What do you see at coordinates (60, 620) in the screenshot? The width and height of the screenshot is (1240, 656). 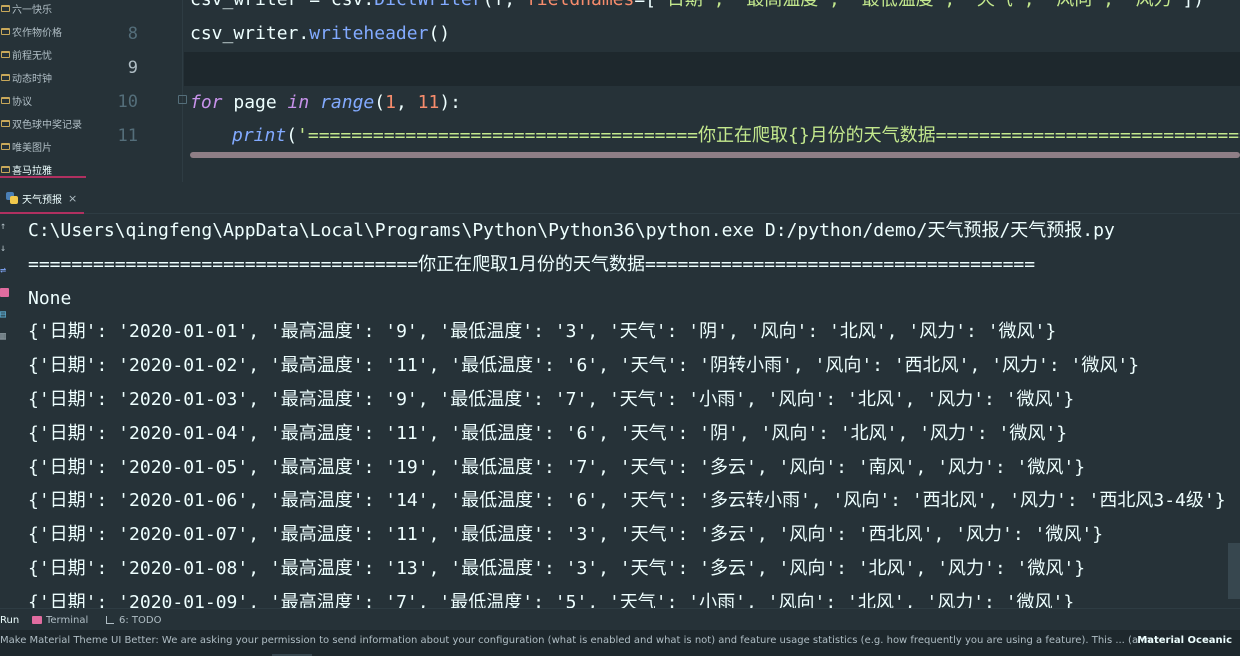 I see `tool-tab-terminal: Terminal` at bounding box center [60, 620].